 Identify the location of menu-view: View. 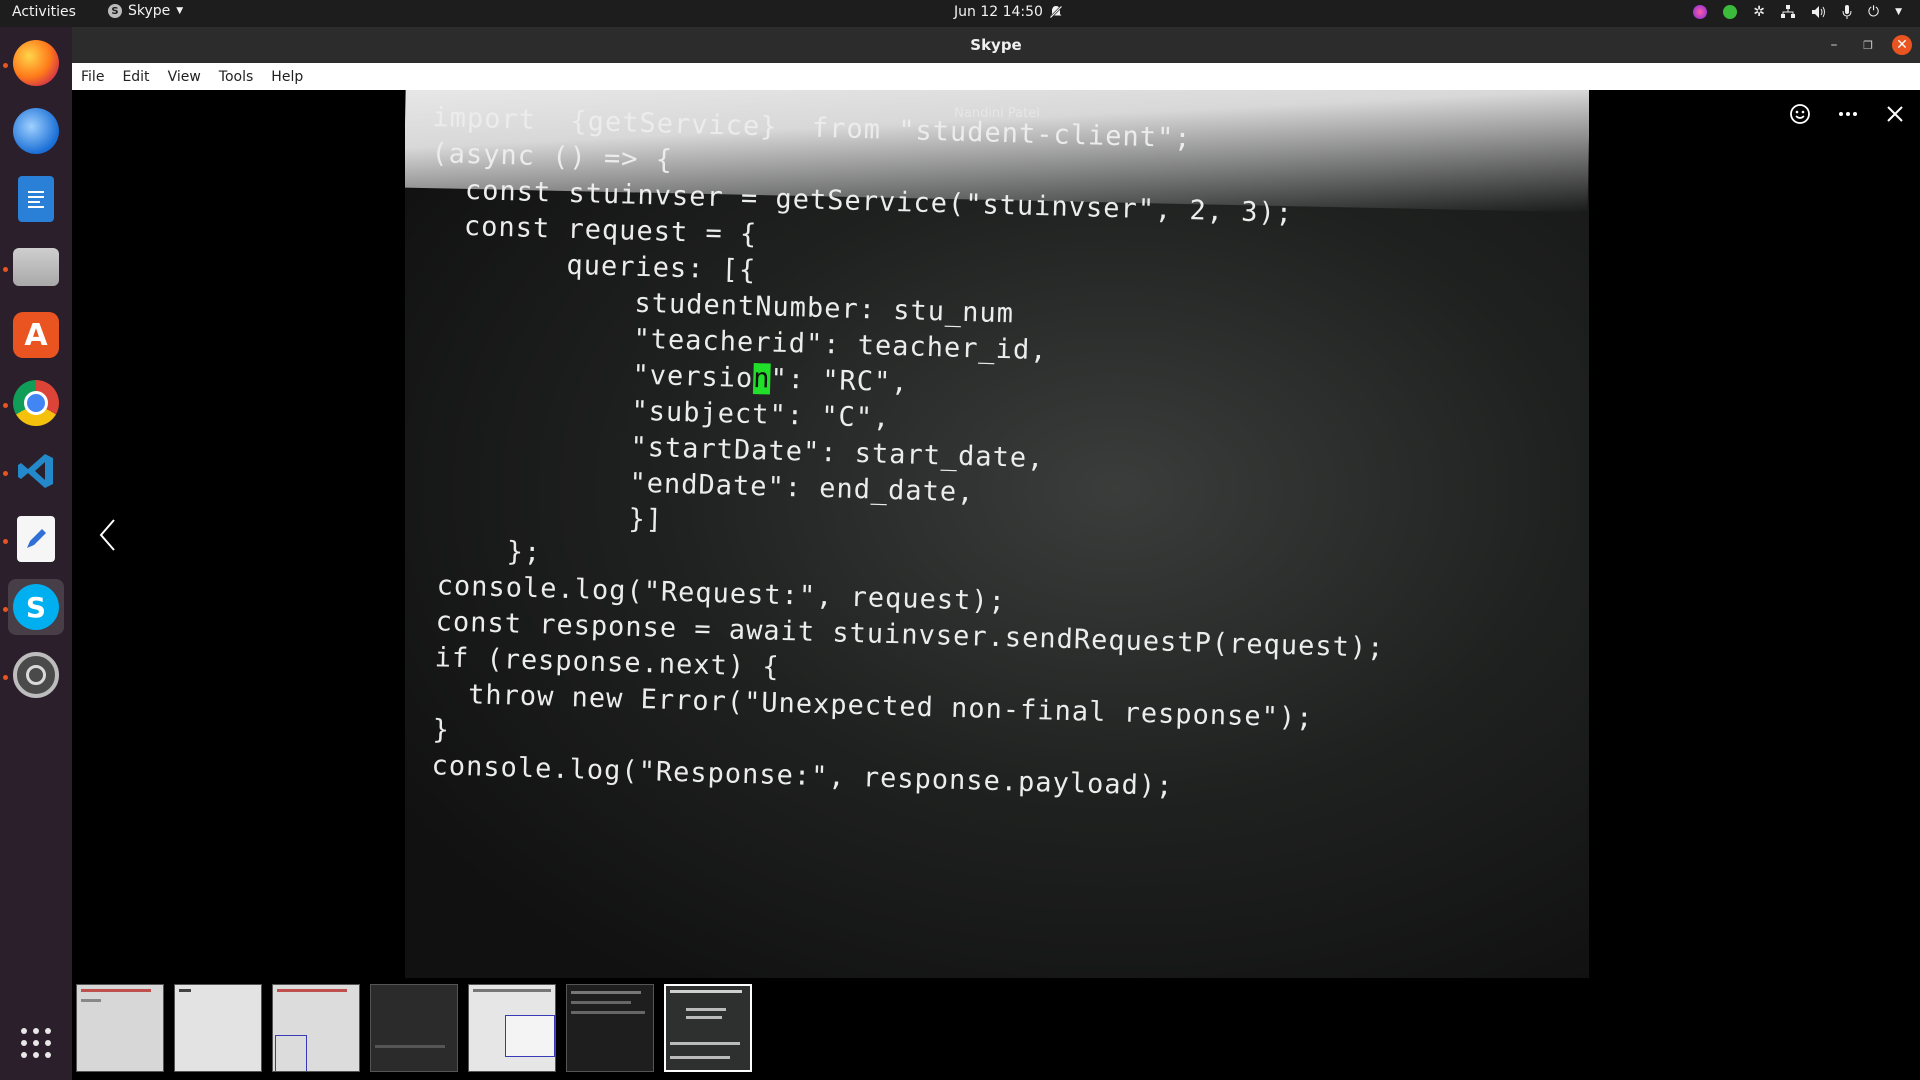
(184, 77).